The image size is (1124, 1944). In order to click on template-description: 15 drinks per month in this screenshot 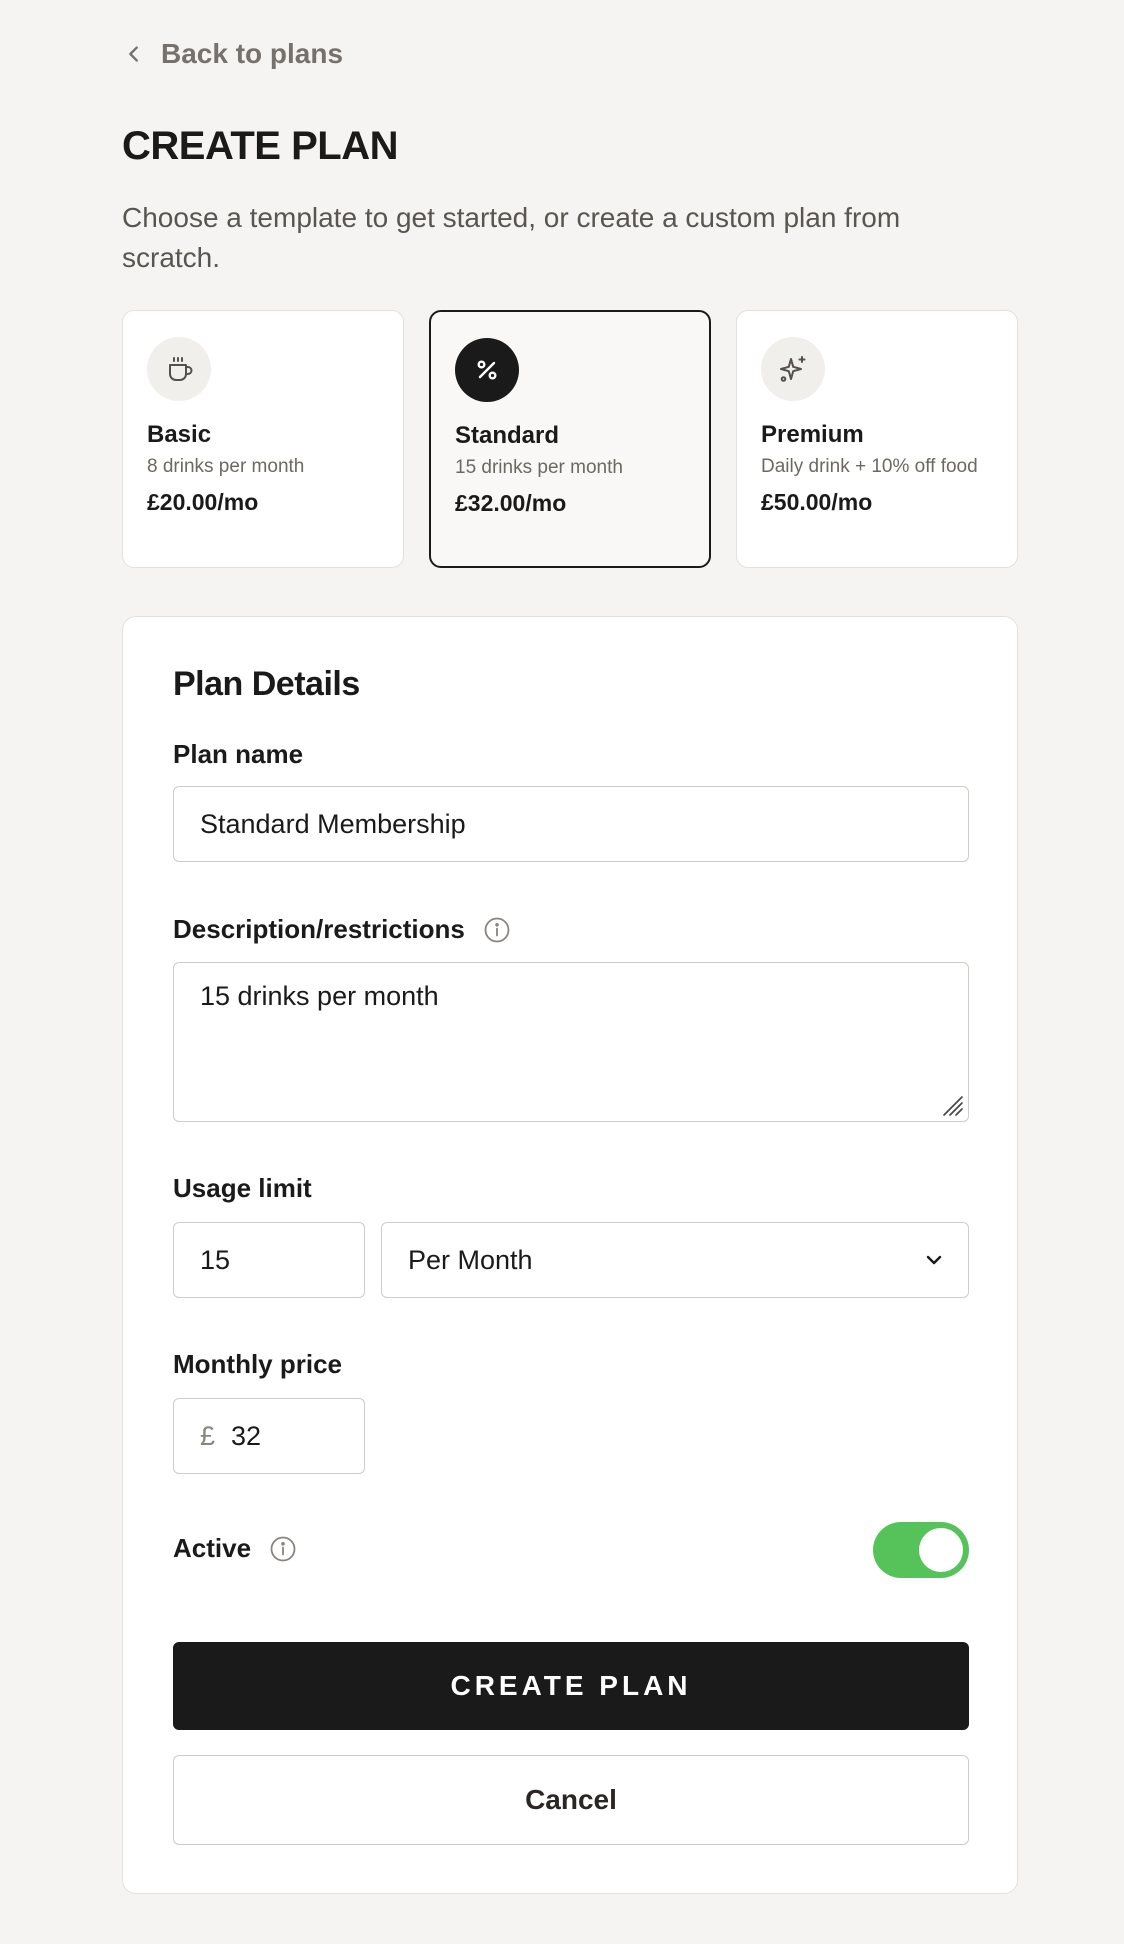, I will do `click(539, 467)`.